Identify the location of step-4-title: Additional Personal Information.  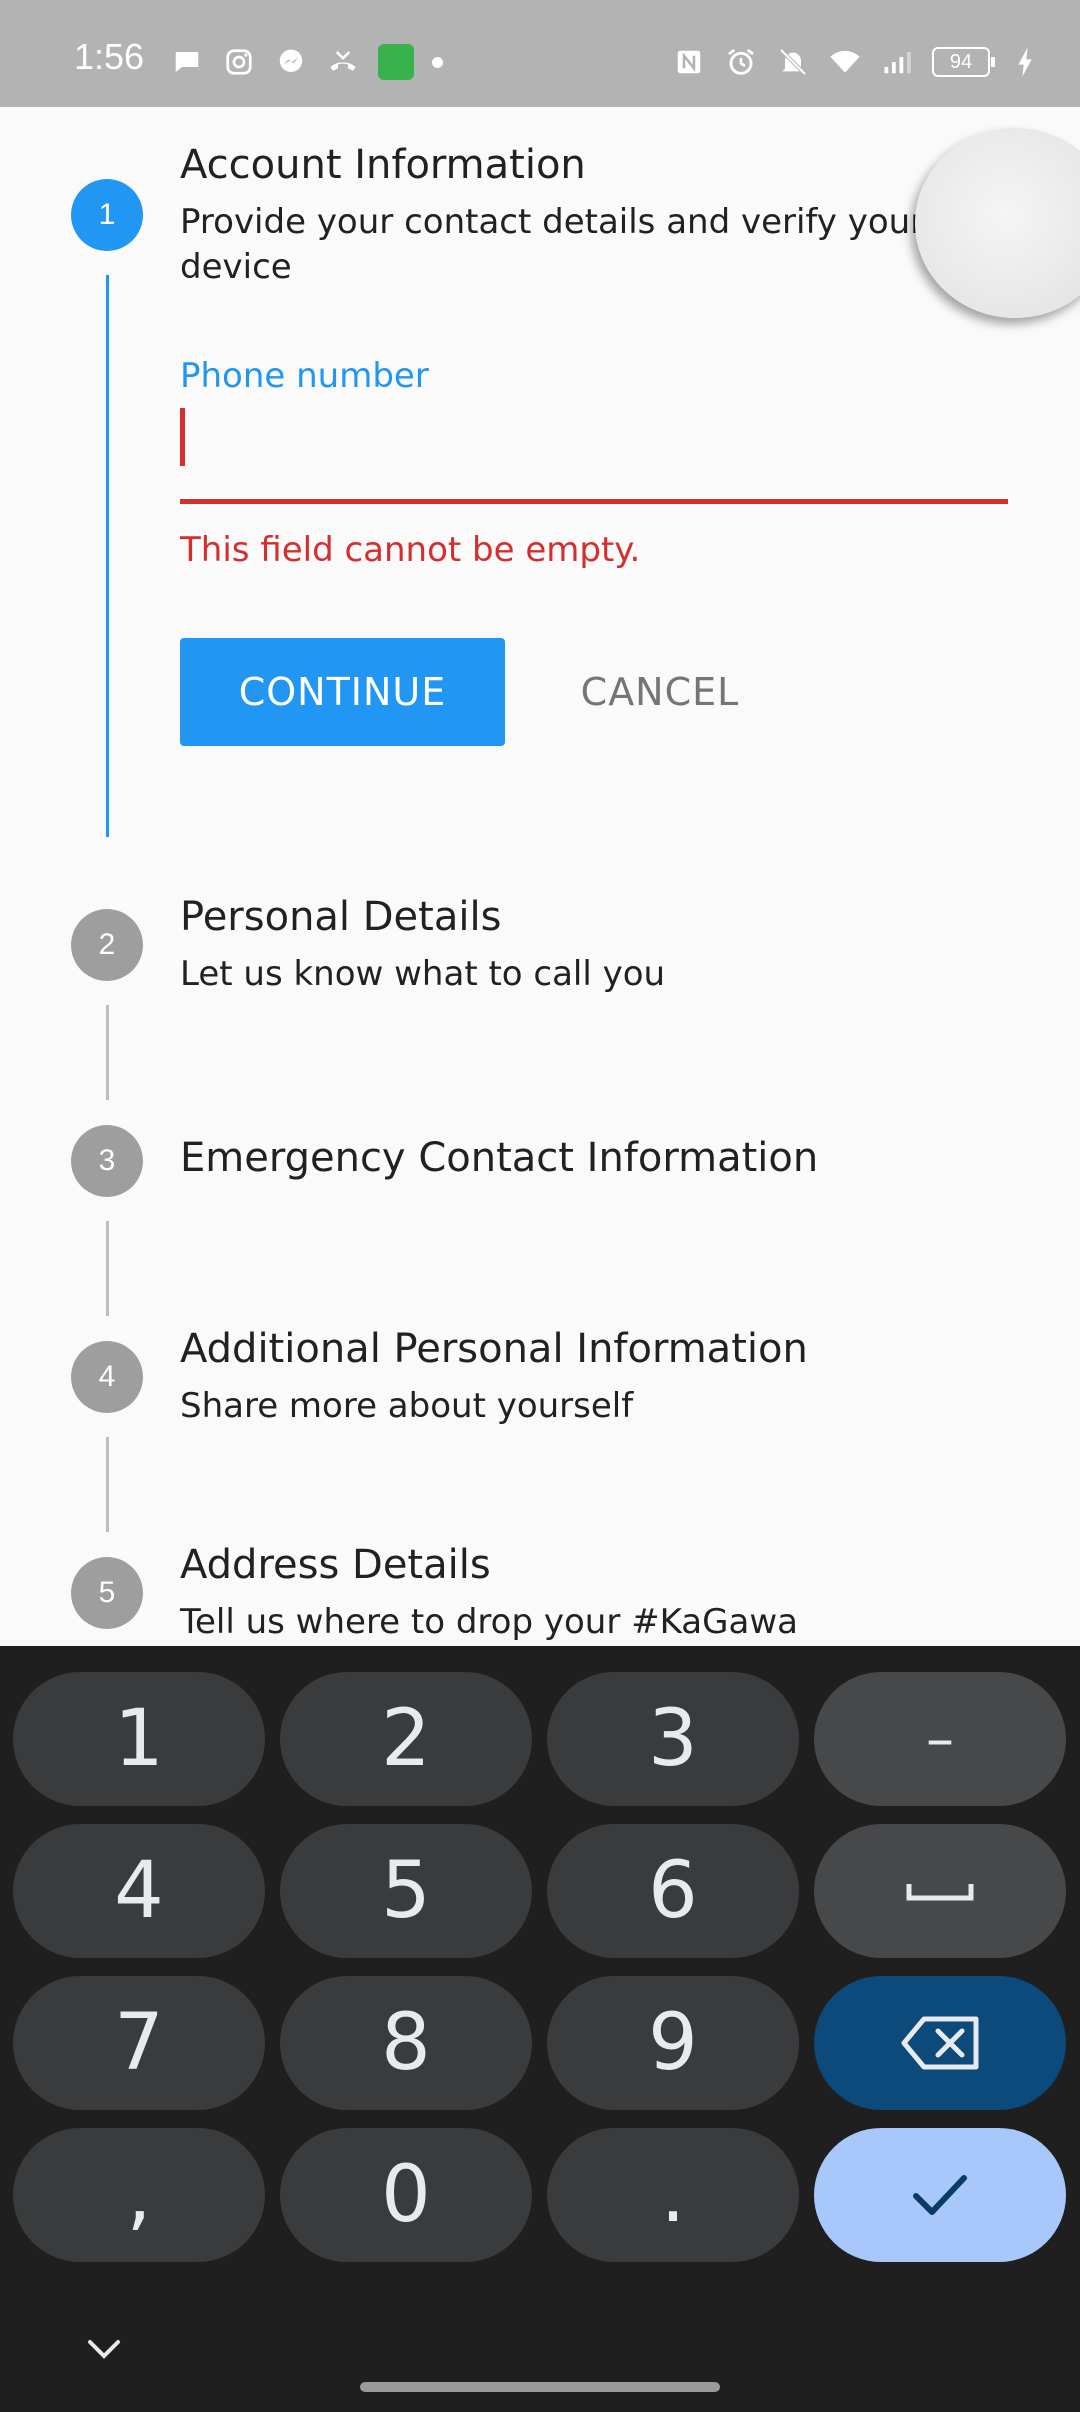
(494, 1349).